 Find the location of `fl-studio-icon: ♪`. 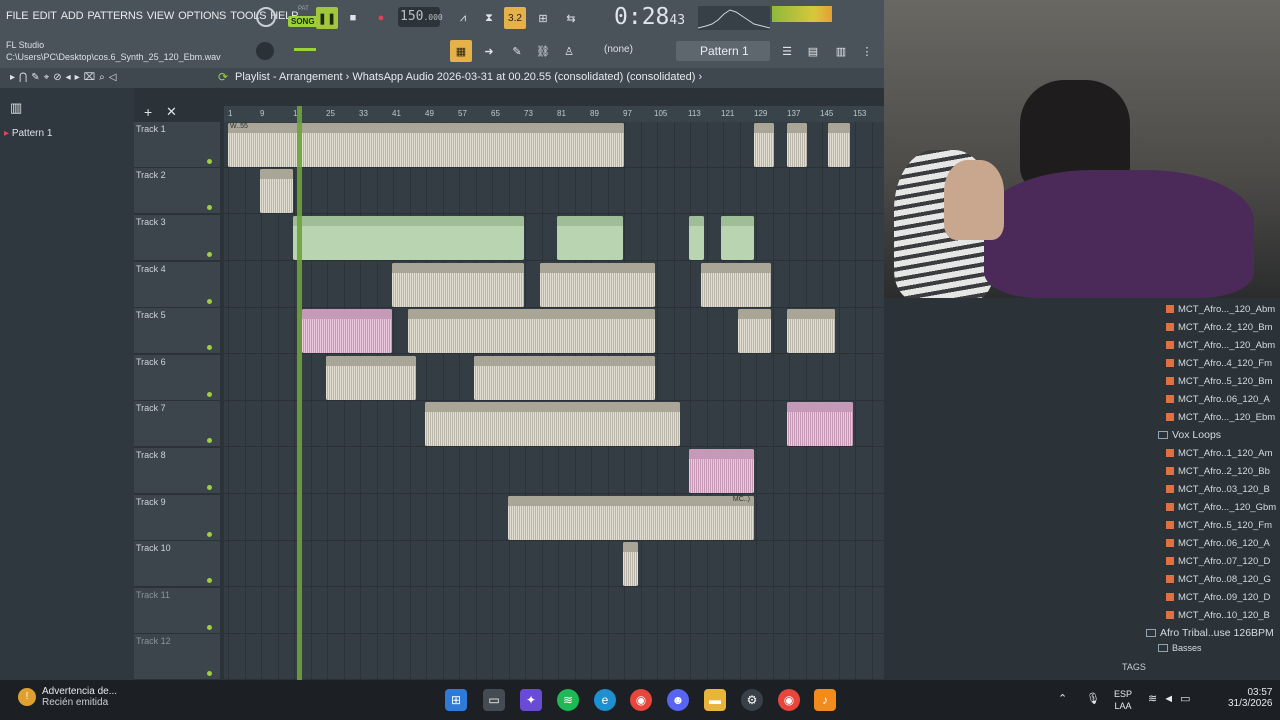

fl-studio-icon: ♪ is located at coordinates (825, 700).